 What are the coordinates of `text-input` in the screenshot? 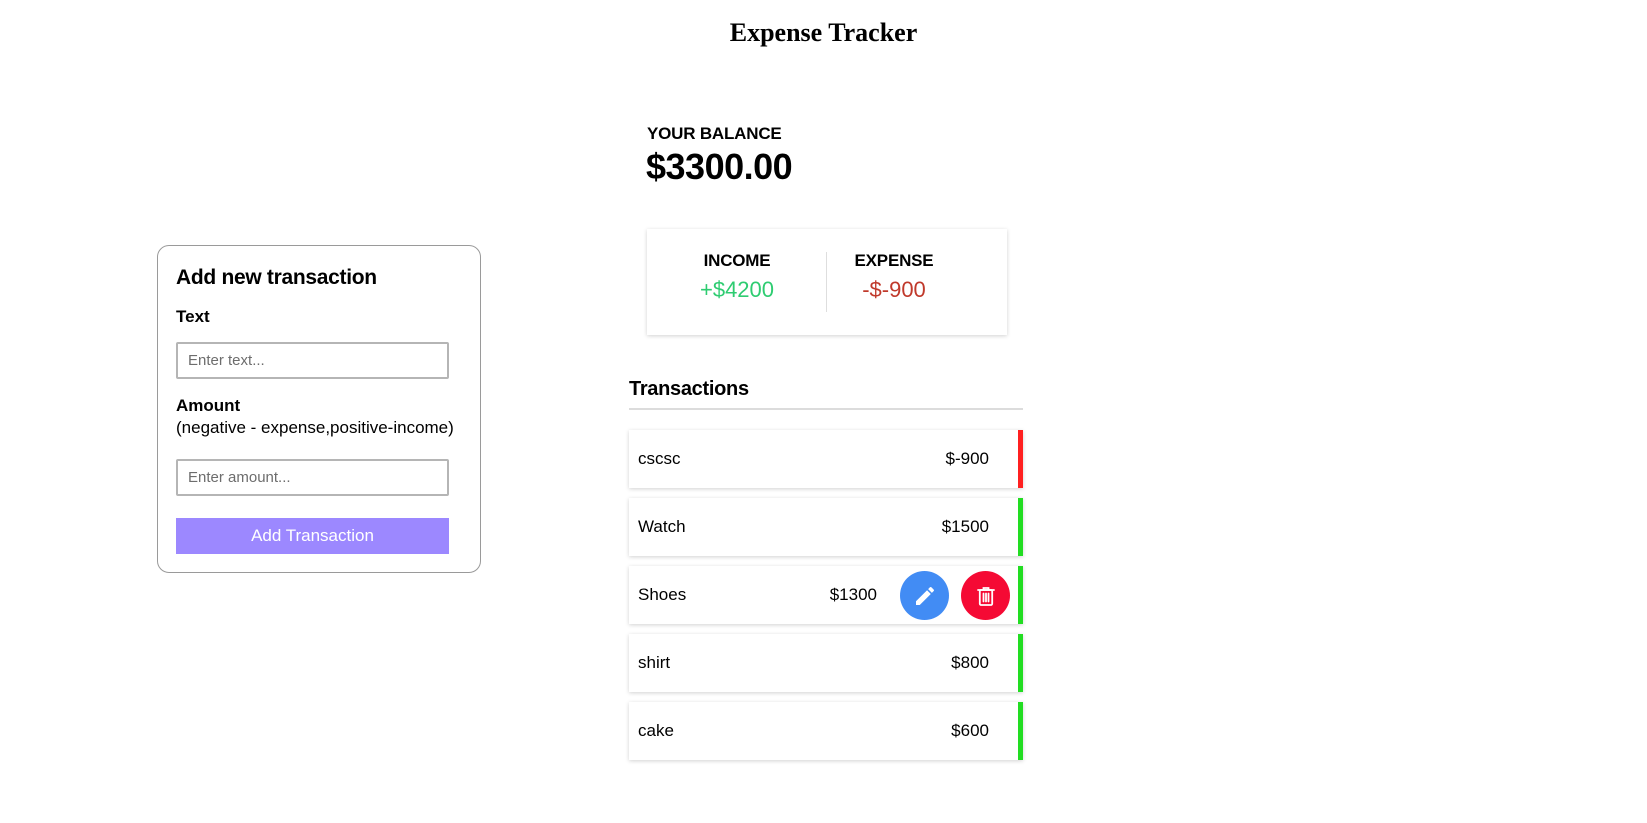 It's located at (312, 360).